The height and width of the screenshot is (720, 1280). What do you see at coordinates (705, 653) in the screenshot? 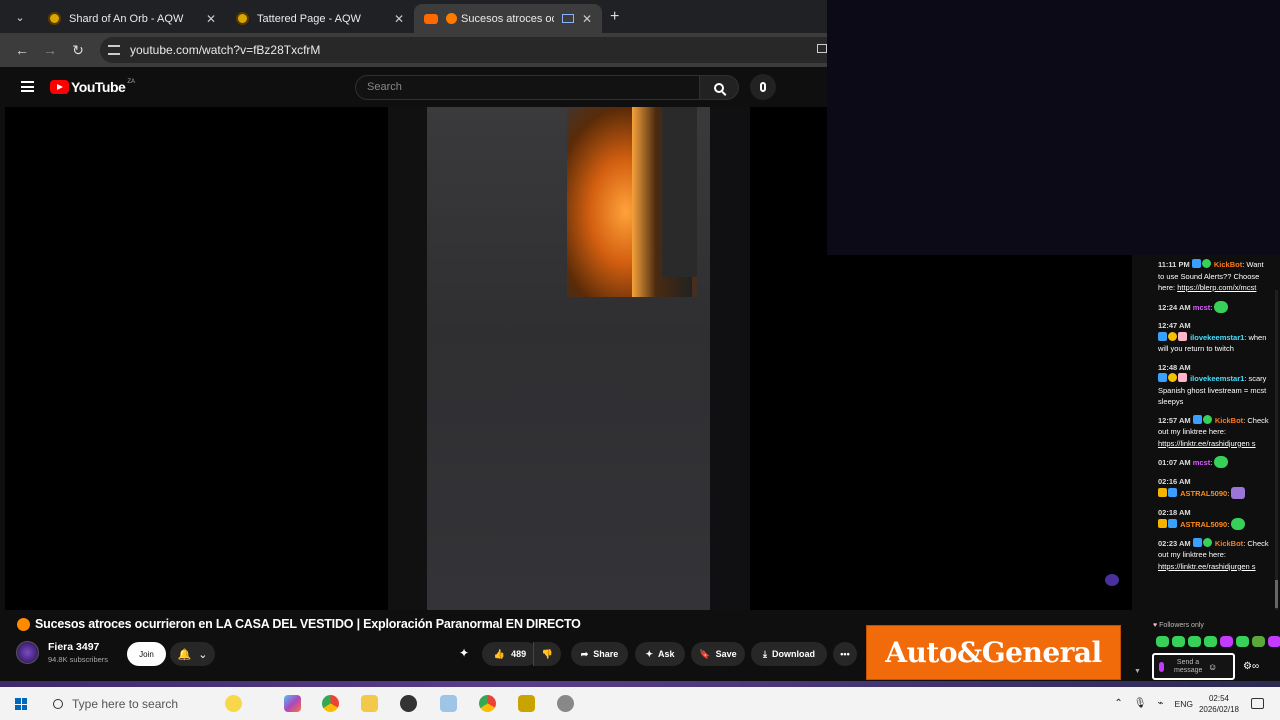
I see `bookmark-icon: 🔖` at bounding box center [705, 653].